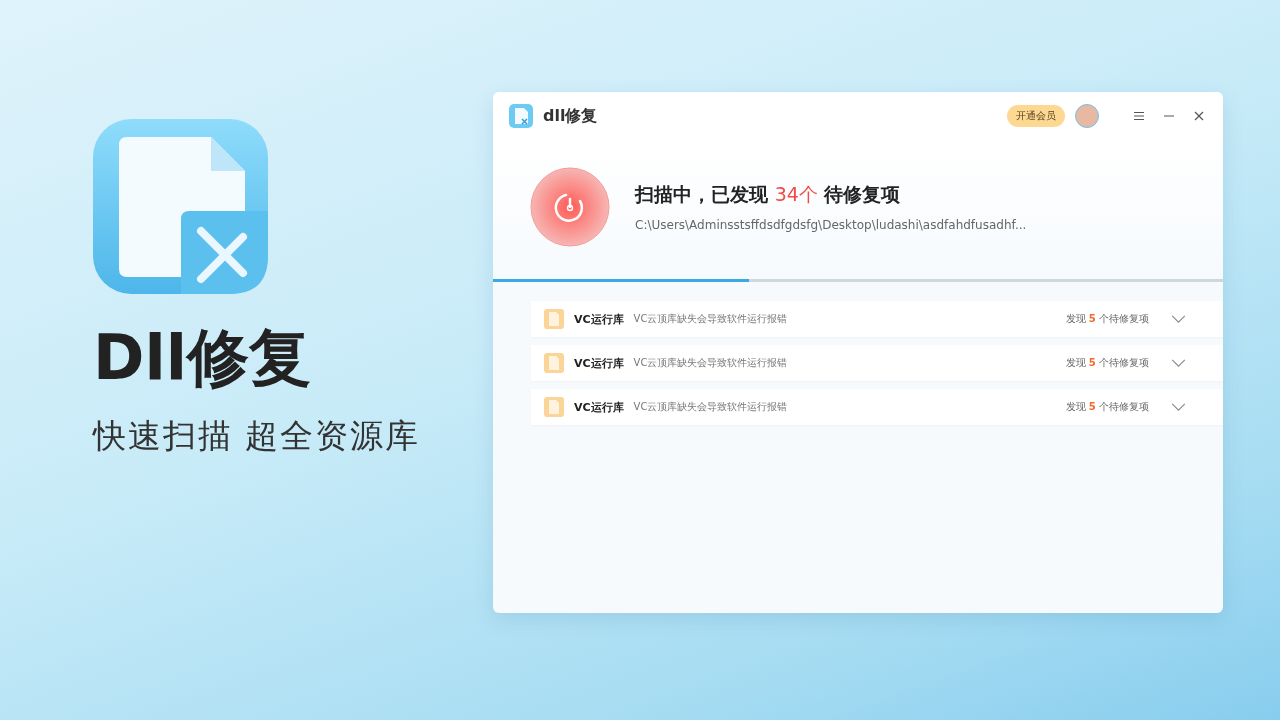  I want to click on close-icon, so click(1199, 116).